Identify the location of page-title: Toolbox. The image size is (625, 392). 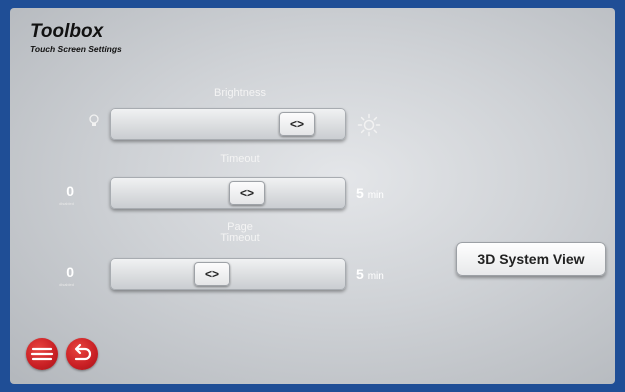
(67, 31).